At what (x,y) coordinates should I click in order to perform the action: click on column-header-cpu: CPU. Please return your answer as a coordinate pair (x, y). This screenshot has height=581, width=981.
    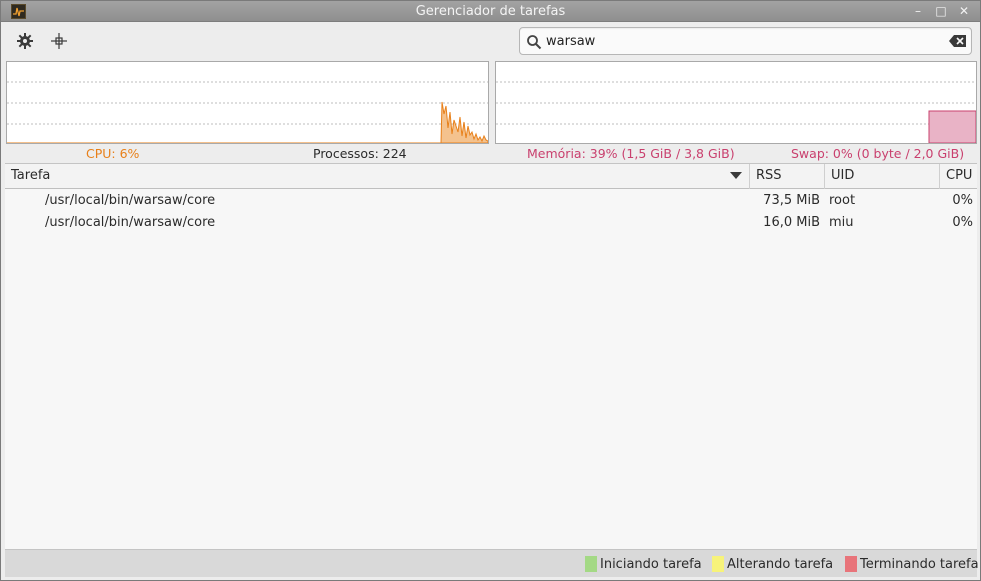
    Looking at the image, I should click on (958, 176).